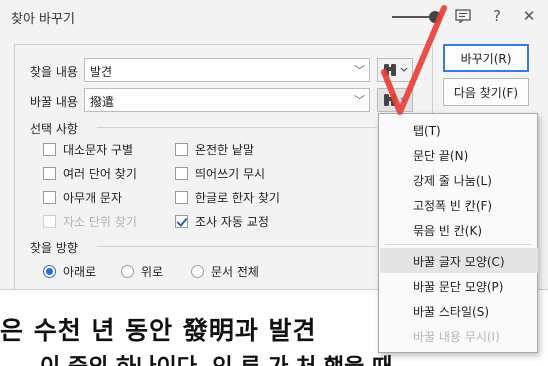 The image size is (548, 366). Describe the element at coordinates (459, 129) in the screenshot. I see `menu-item-tab: 탭(T)` at that location.